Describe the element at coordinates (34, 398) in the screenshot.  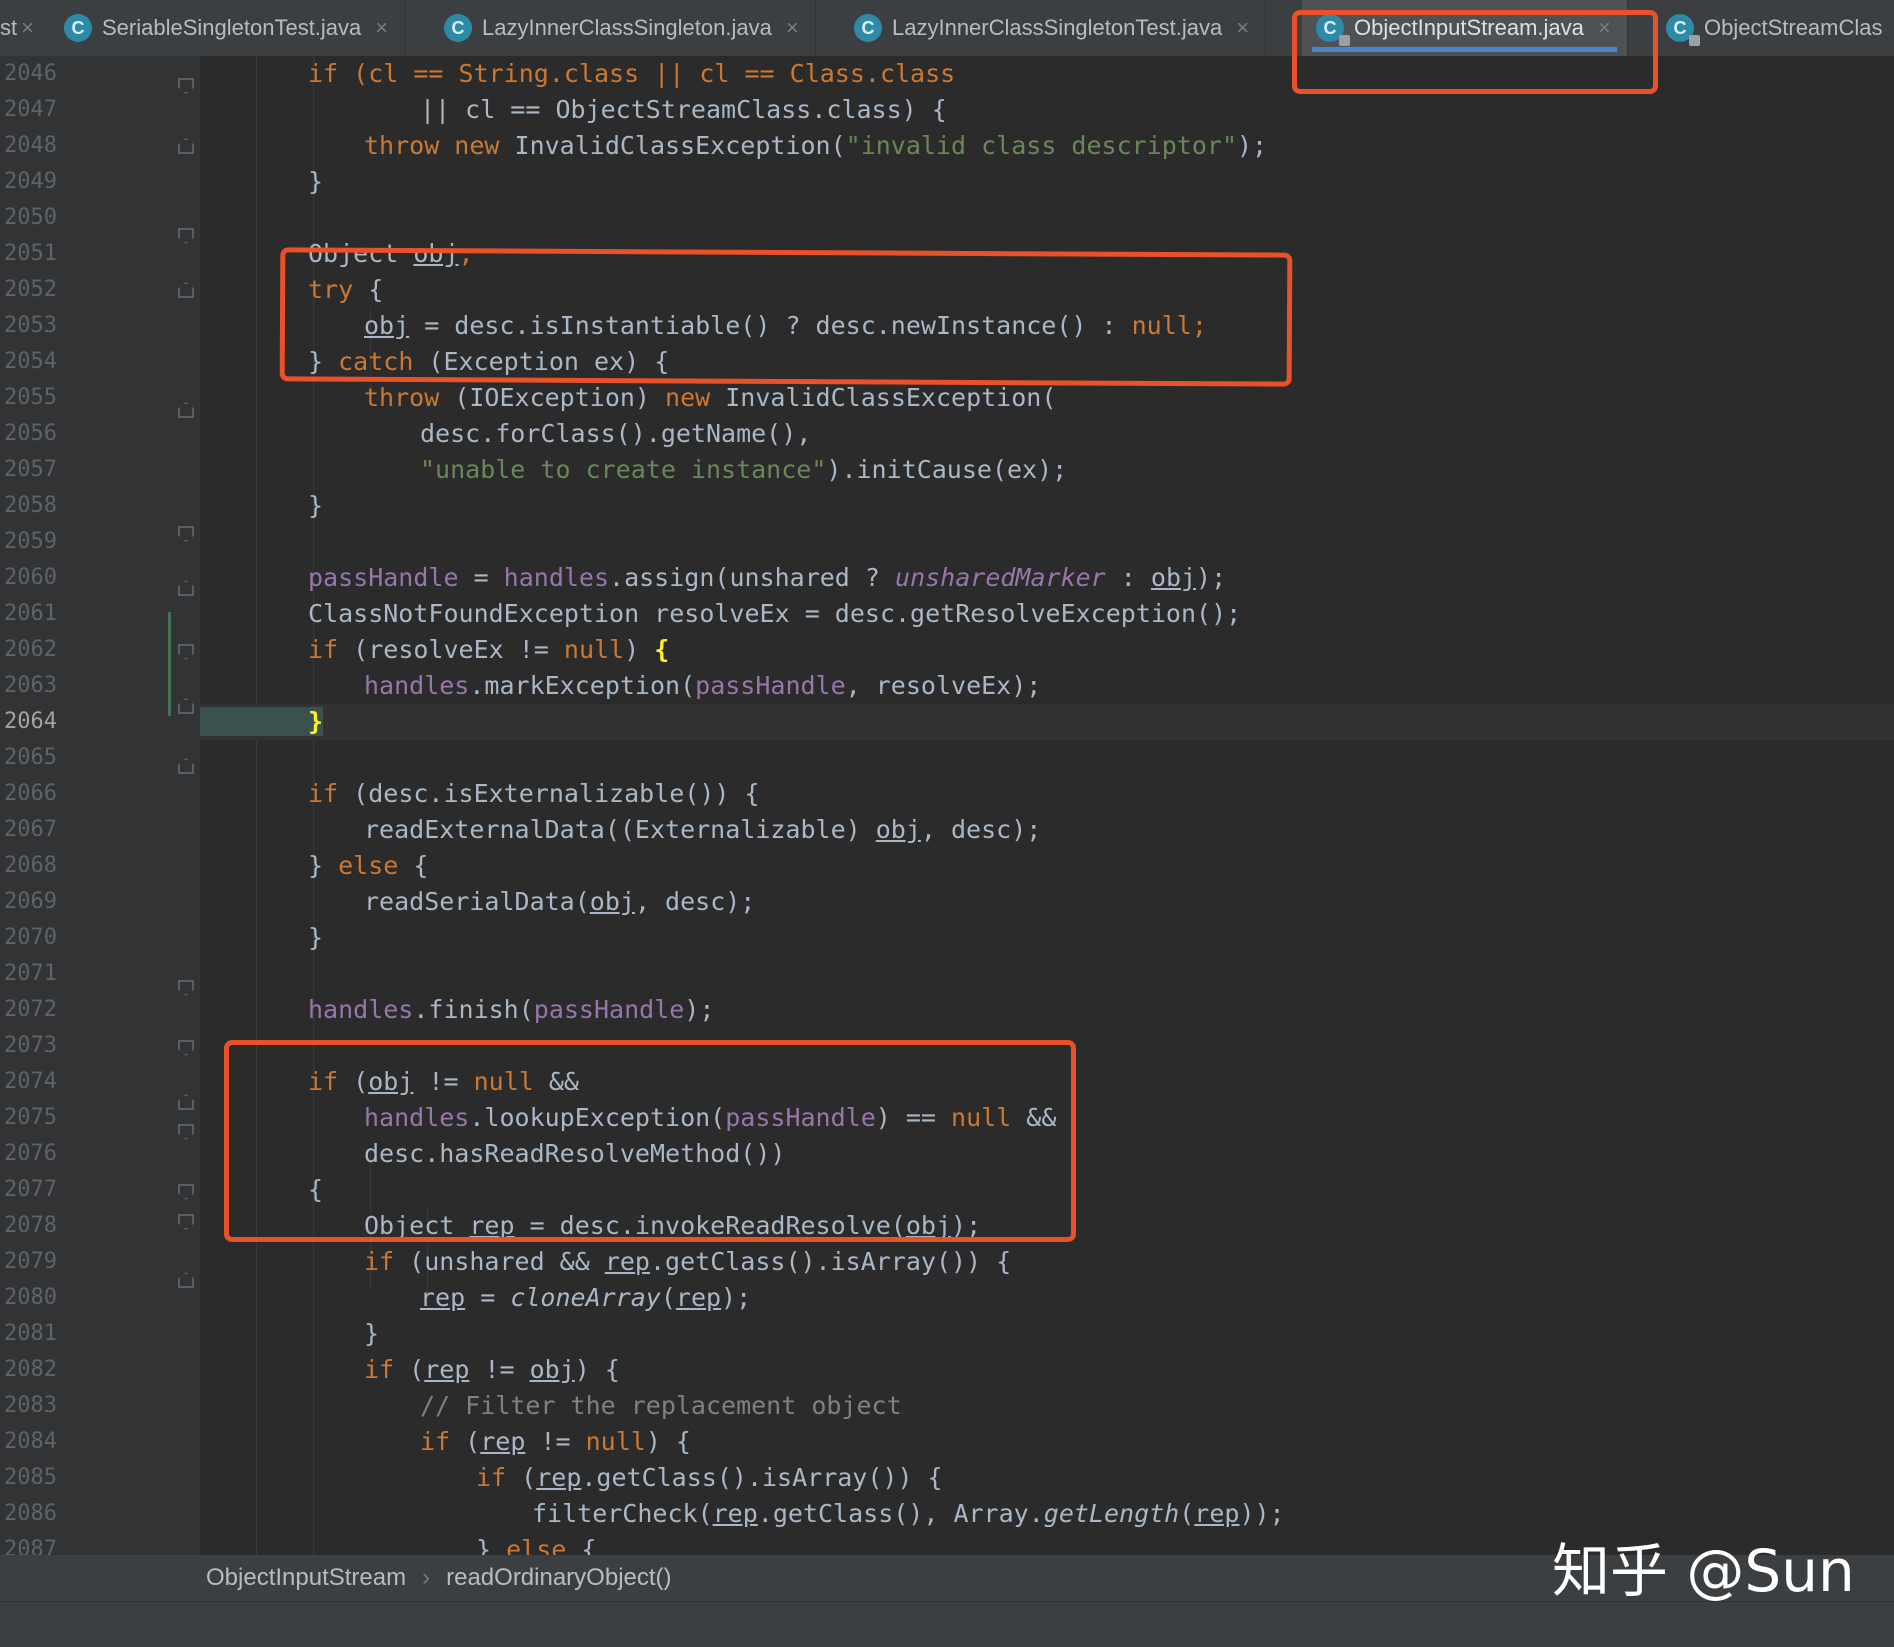
I see `line-number: 2055` at that location.